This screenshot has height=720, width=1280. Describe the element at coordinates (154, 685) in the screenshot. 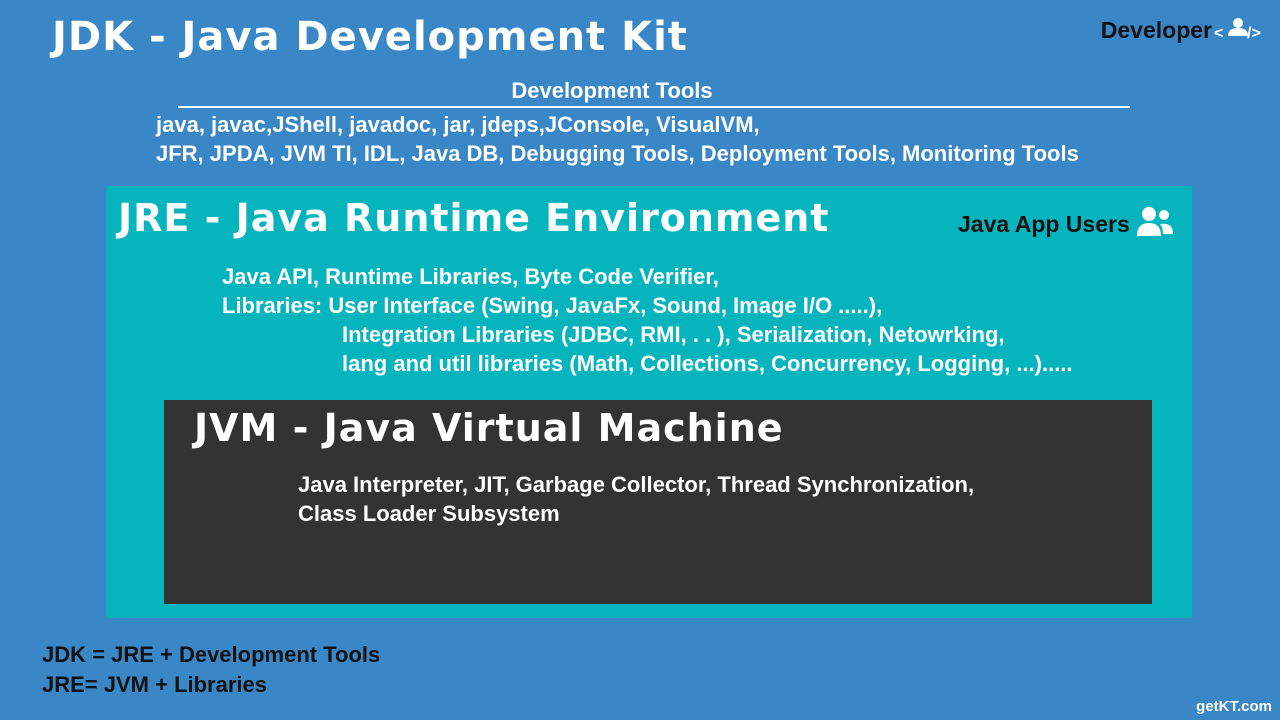

I see `formula-jre: JRE= JVM + Libraries` at that location.